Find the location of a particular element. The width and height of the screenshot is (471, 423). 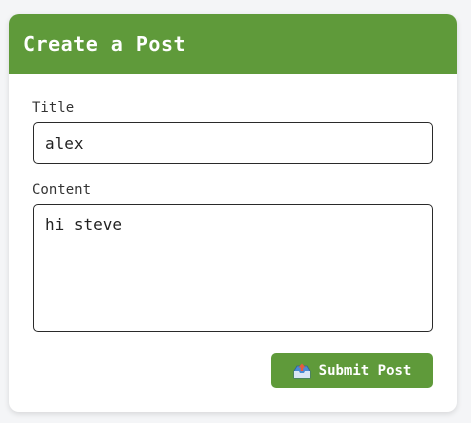

submit-button-label: Submit Post is located at coordinates (365, 370).